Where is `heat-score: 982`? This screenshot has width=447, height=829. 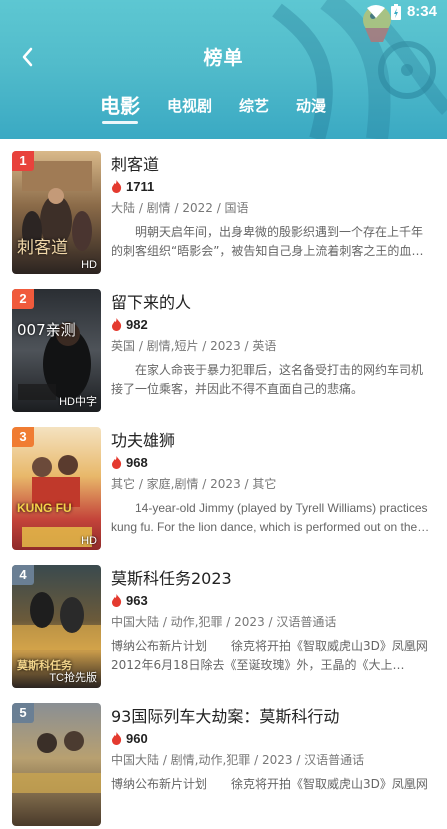 heat-score: 982 is located at coordinates (272, 324).